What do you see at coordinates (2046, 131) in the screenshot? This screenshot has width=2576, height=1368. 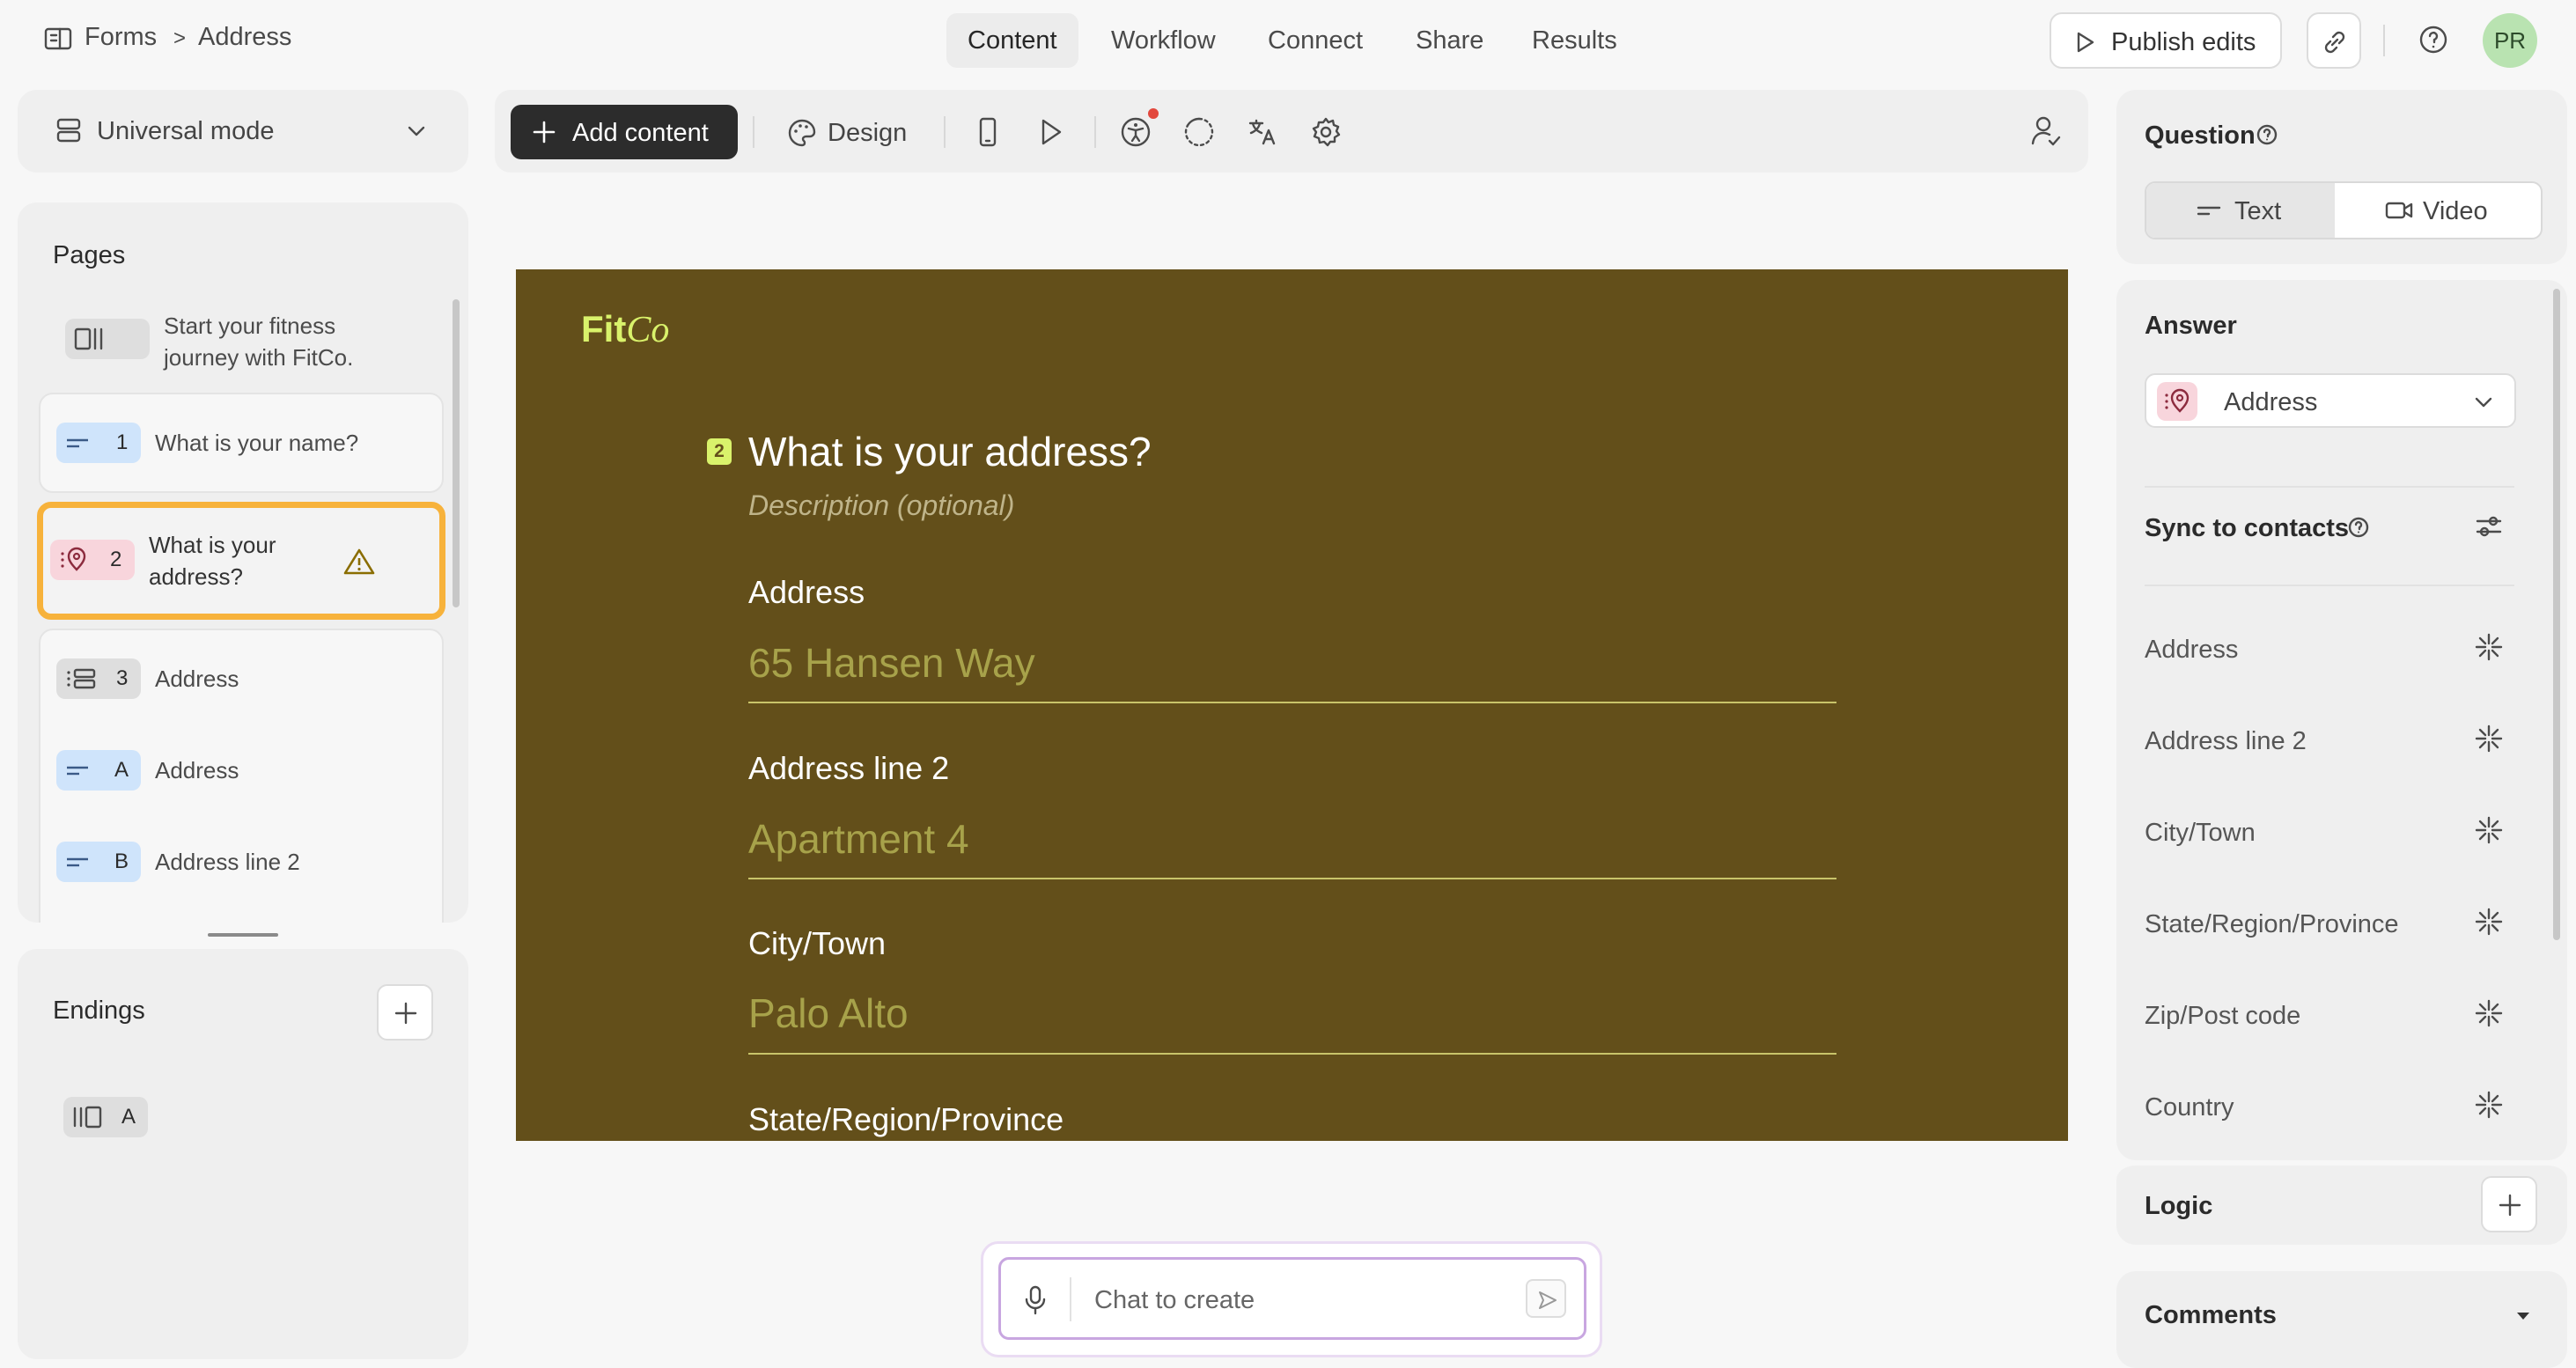 I see `audience-icon` at bounding box center [2046, 131].